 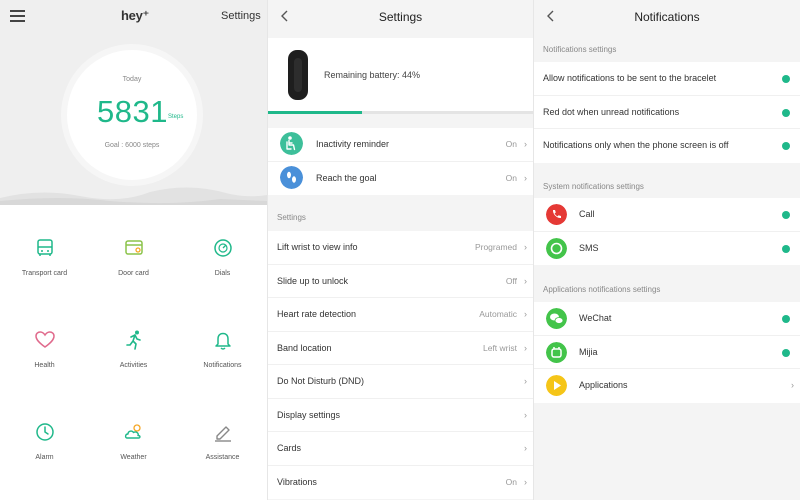 I want to click on tile-notifications: Notifications, so click(x=222, y=343).